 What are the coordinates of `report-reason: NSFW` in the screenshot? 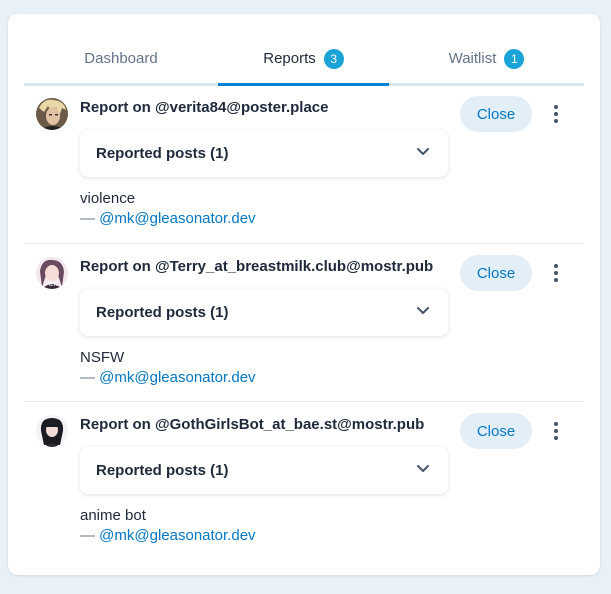 It's located at (102, 357).